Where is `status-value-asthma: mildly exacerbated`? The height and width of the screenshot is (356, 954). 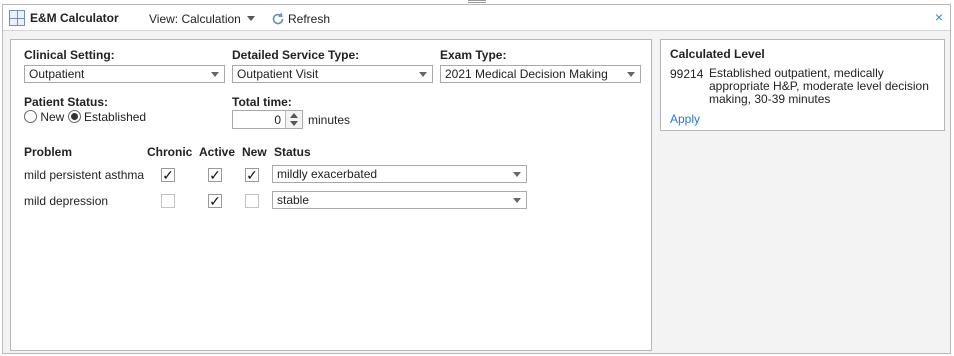 status-value-asthma: mildly exacerbated is located at coordinates (327, 174).